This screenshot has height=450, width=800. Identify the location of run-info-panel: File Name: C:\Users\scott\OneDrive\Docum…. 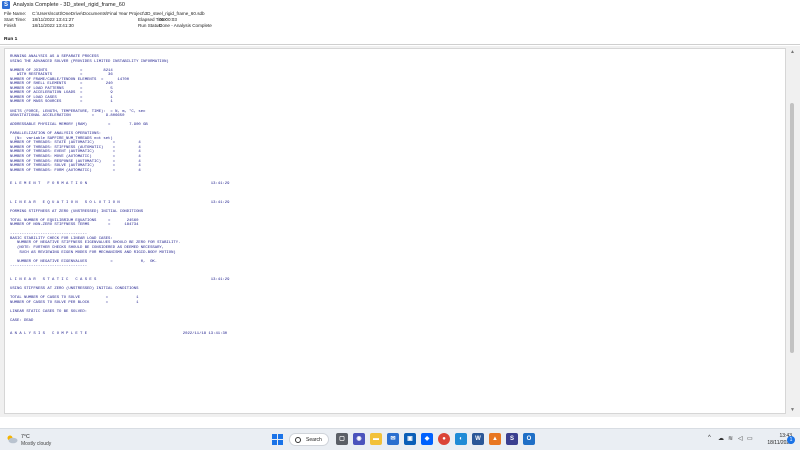
(400, 23).